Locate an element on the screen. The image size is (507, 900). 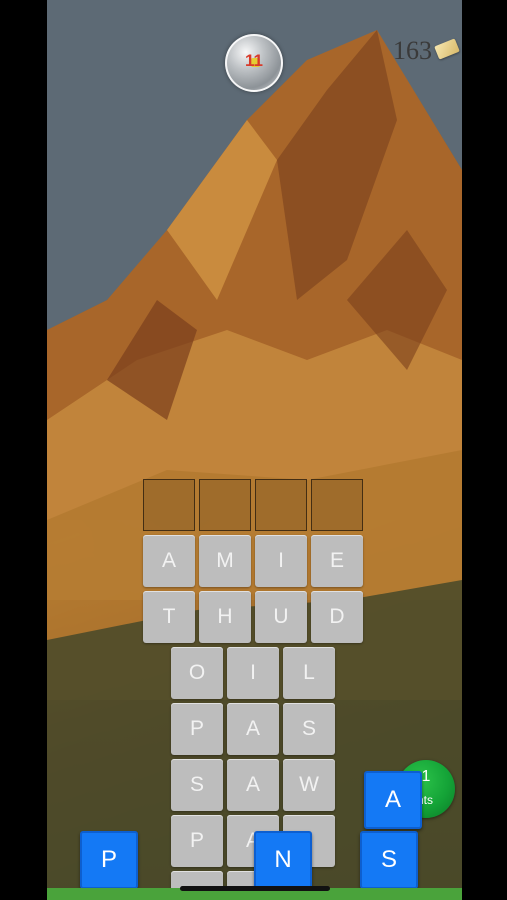
falling-tile-n: N is located at coordinates (283, 860).